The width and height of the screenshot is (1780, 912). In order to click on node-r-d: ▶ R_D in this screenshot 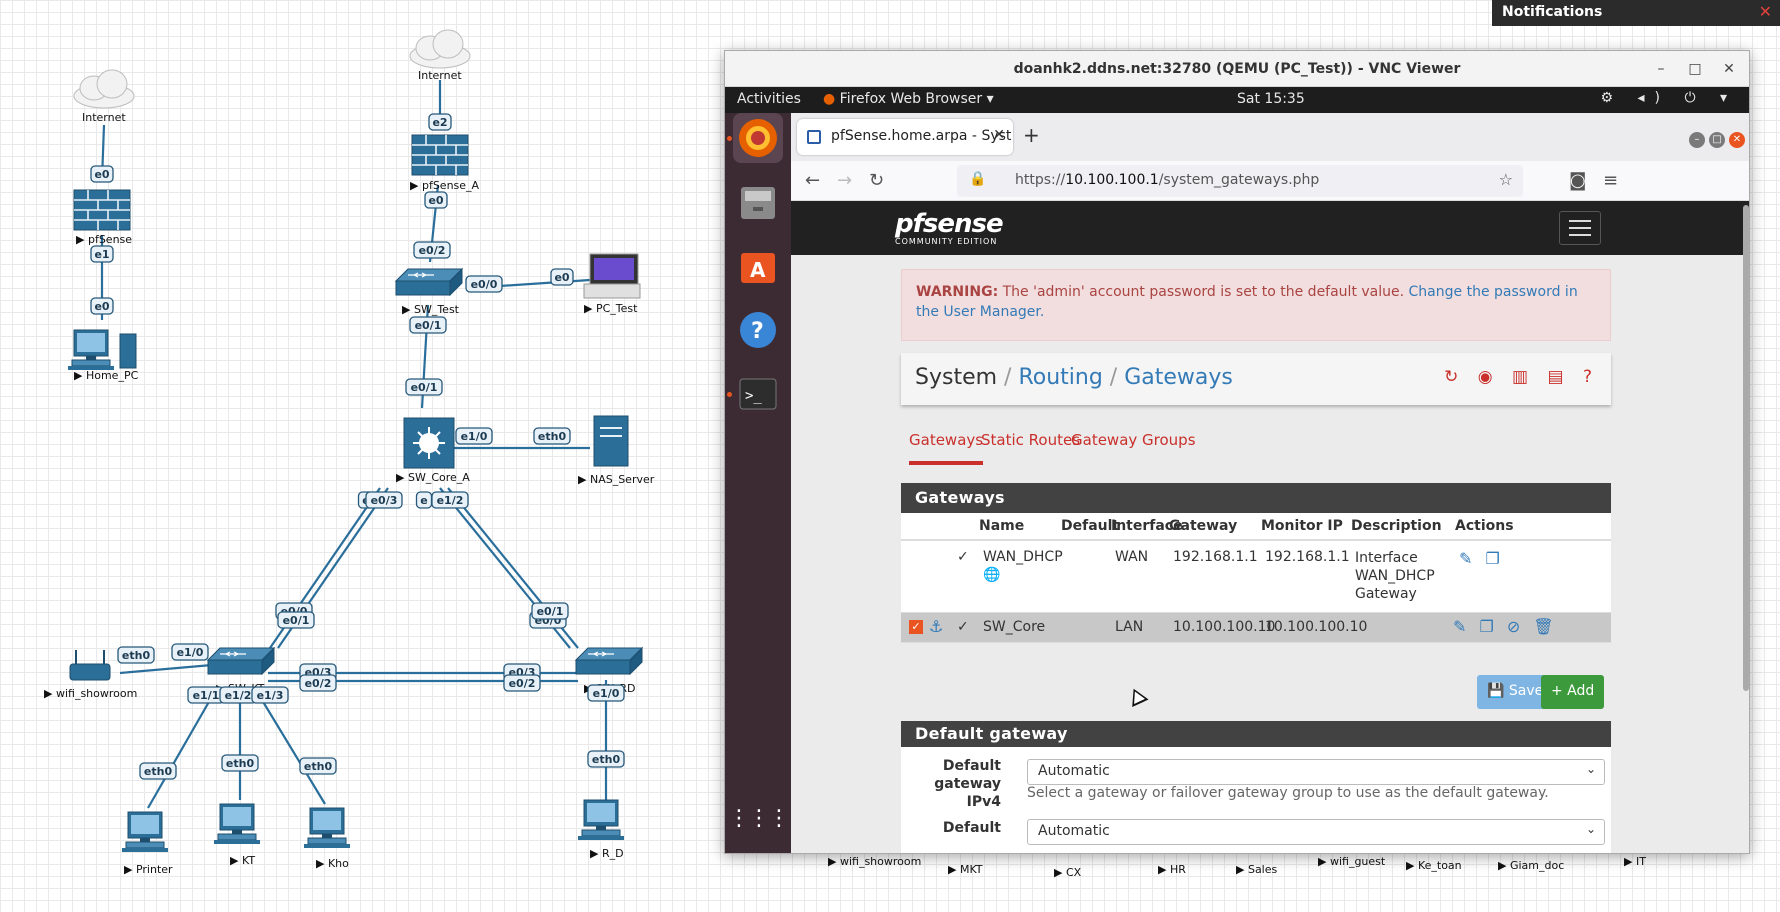, I will do `click(601, 829)`.